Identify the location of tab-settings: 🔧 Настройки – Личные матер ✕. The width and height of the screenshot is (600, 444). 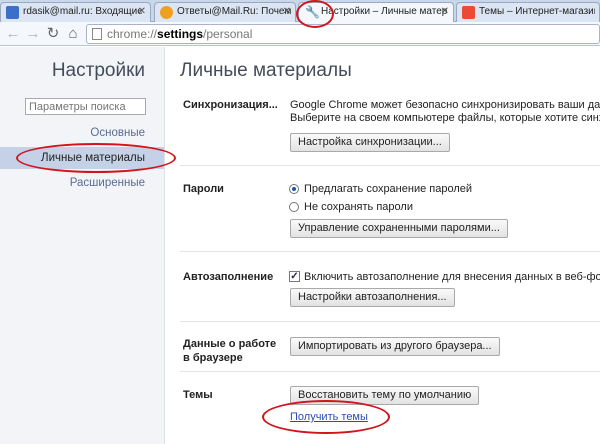
(376, 12).